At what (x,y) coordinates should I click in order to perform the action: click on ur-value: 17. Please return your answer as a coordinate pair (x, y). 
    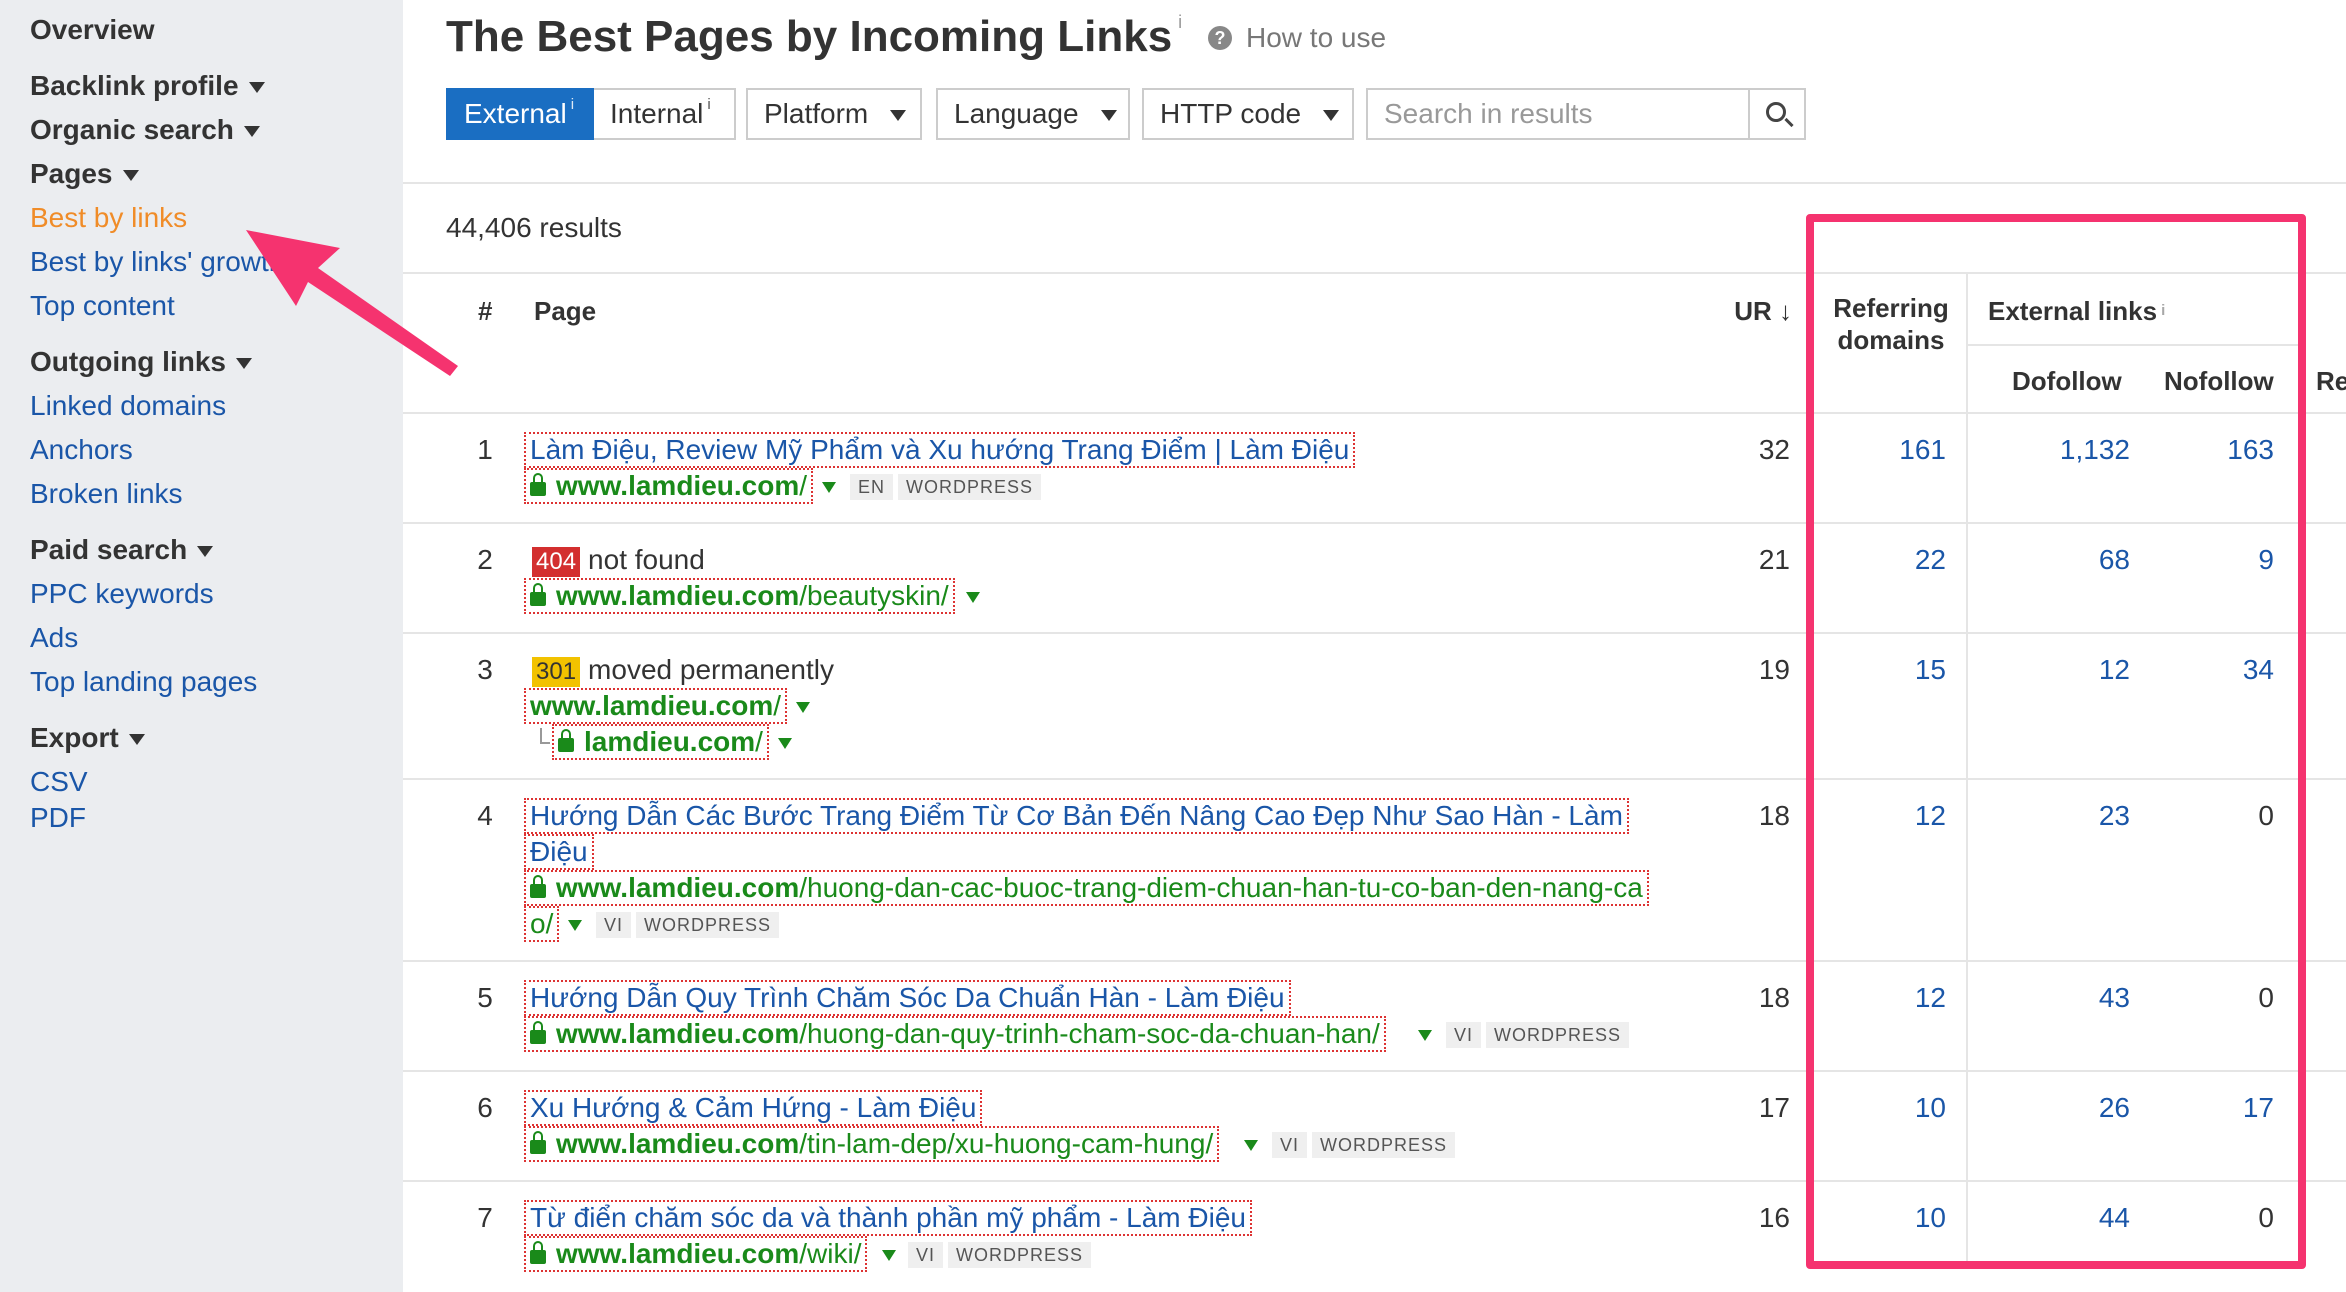
    Looking at the image, I should click on (1774, 1107).